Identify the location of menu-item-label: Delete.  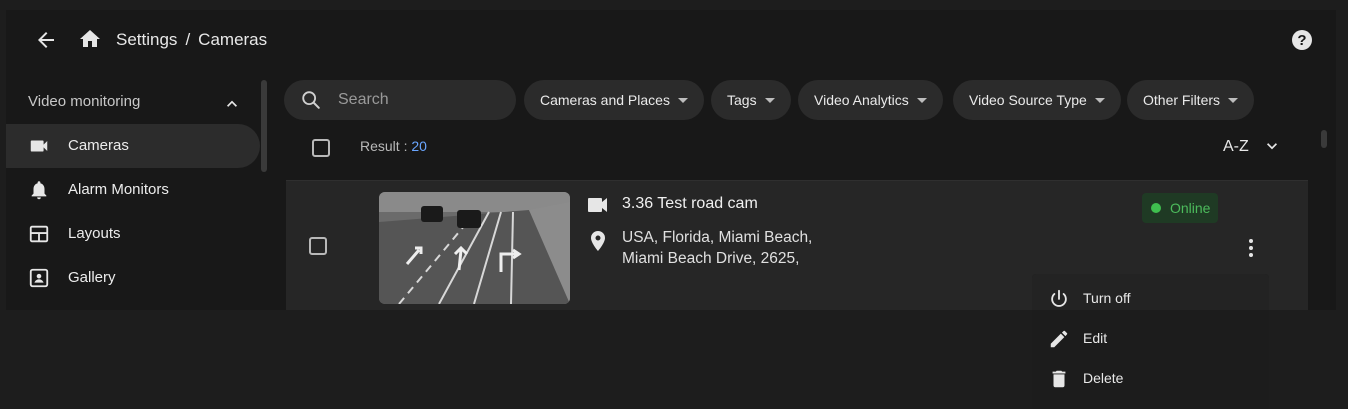
(1103, 378).